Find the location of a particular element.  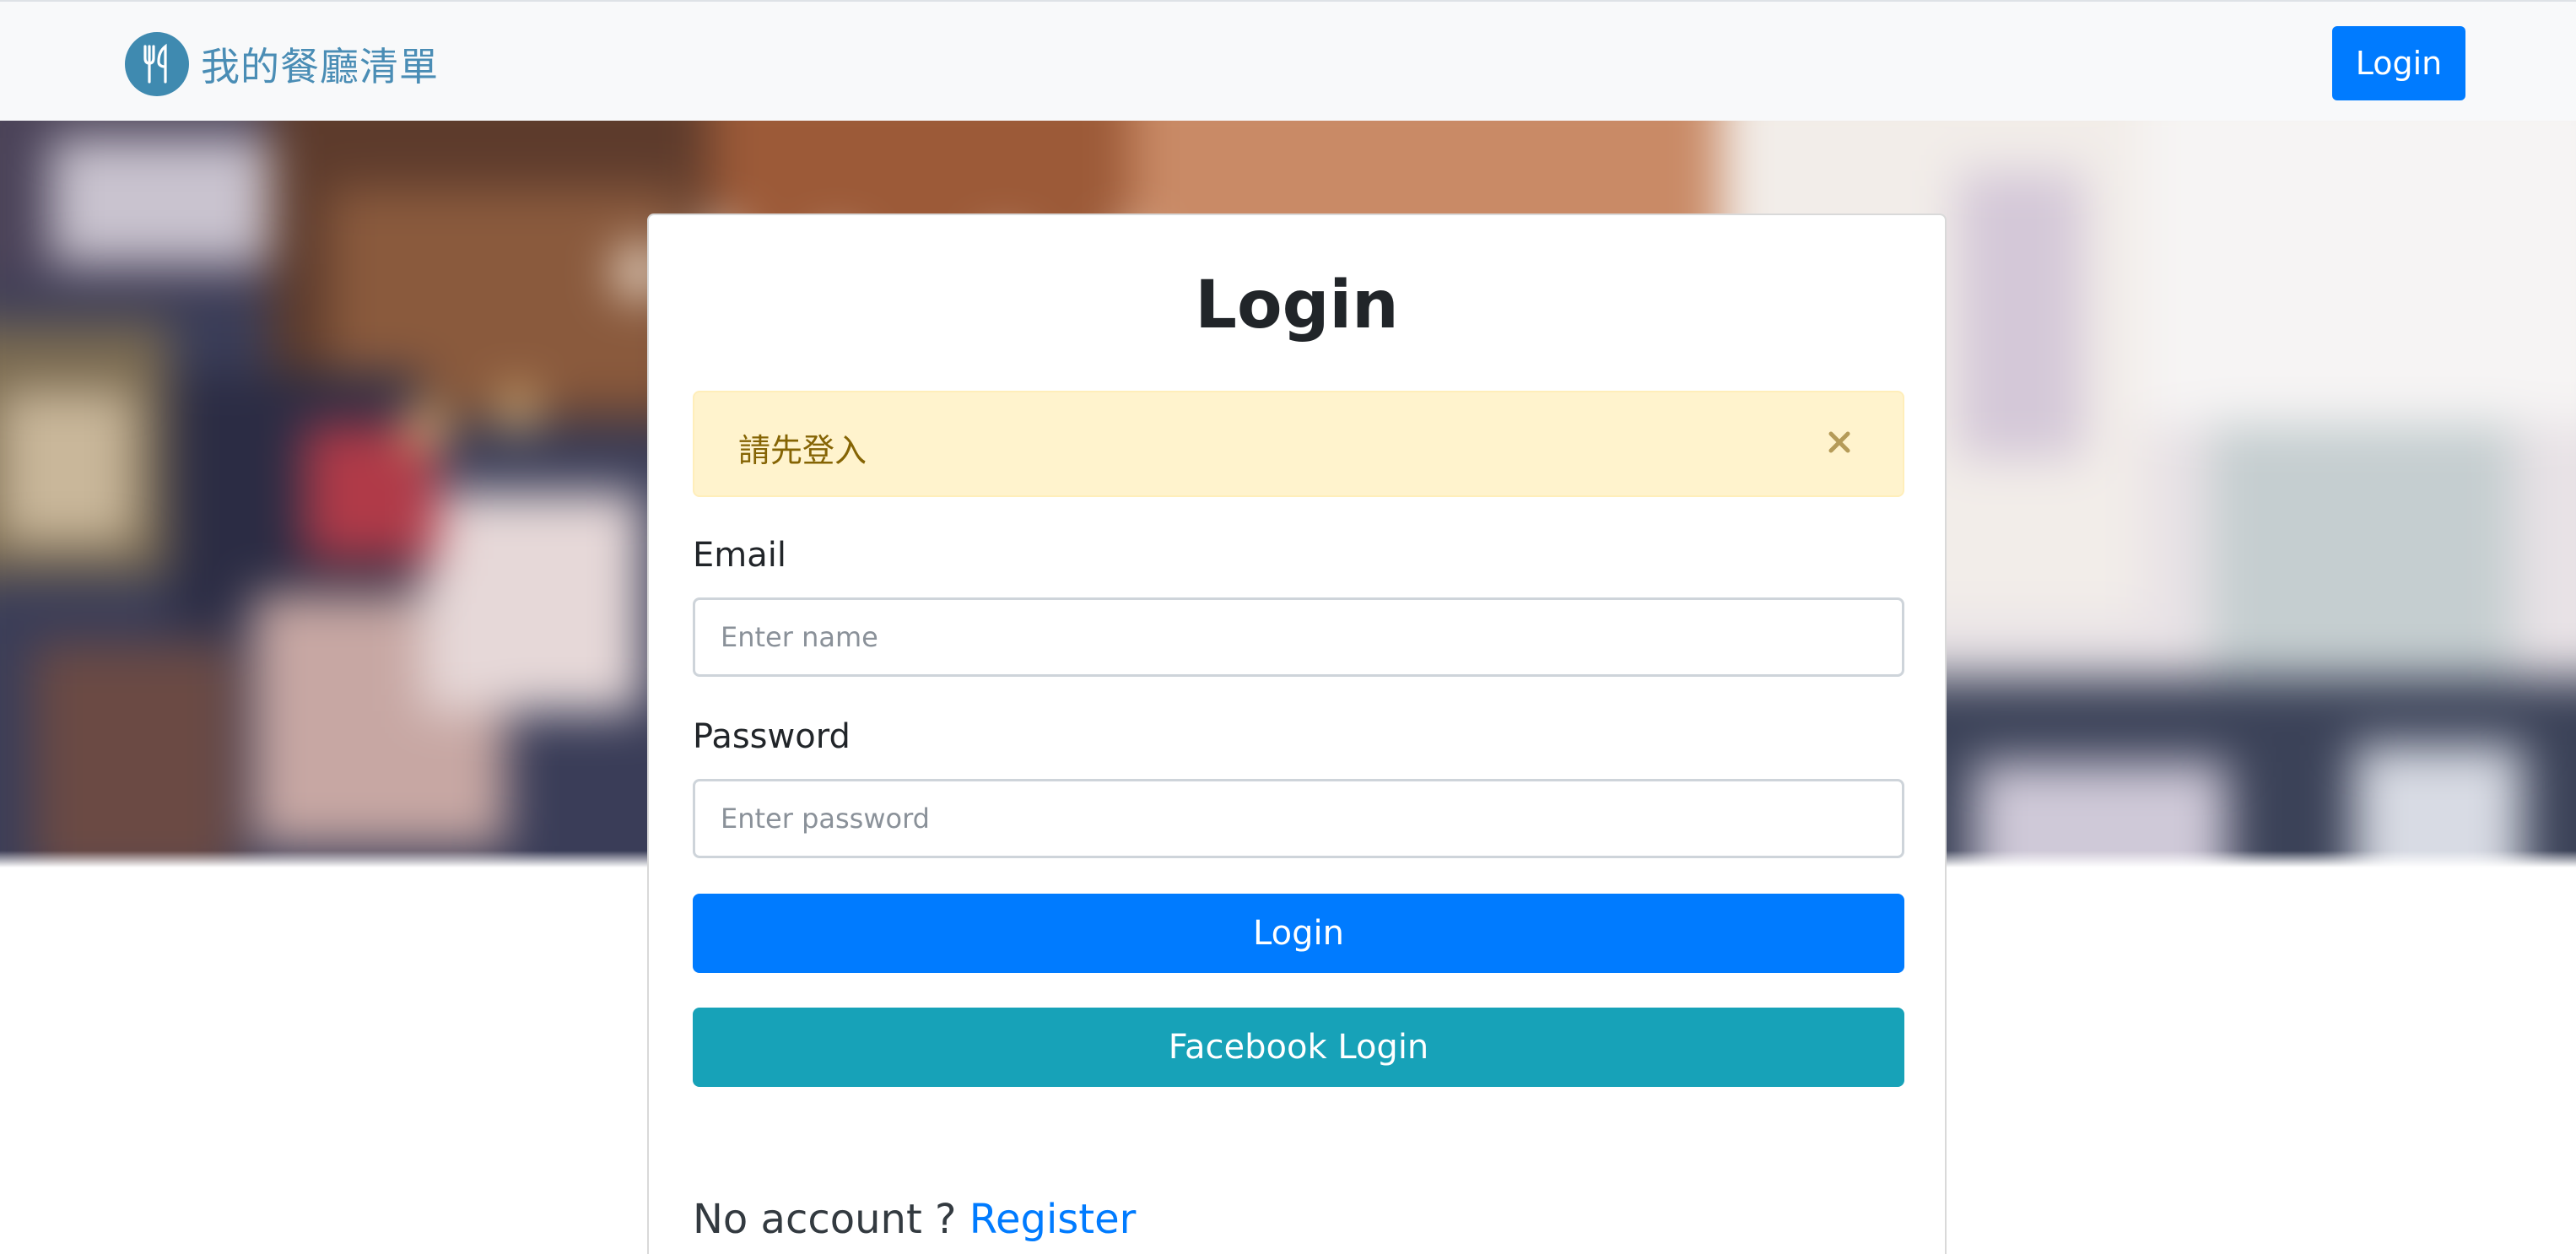

password-field is located at coordinates (1298, 818).